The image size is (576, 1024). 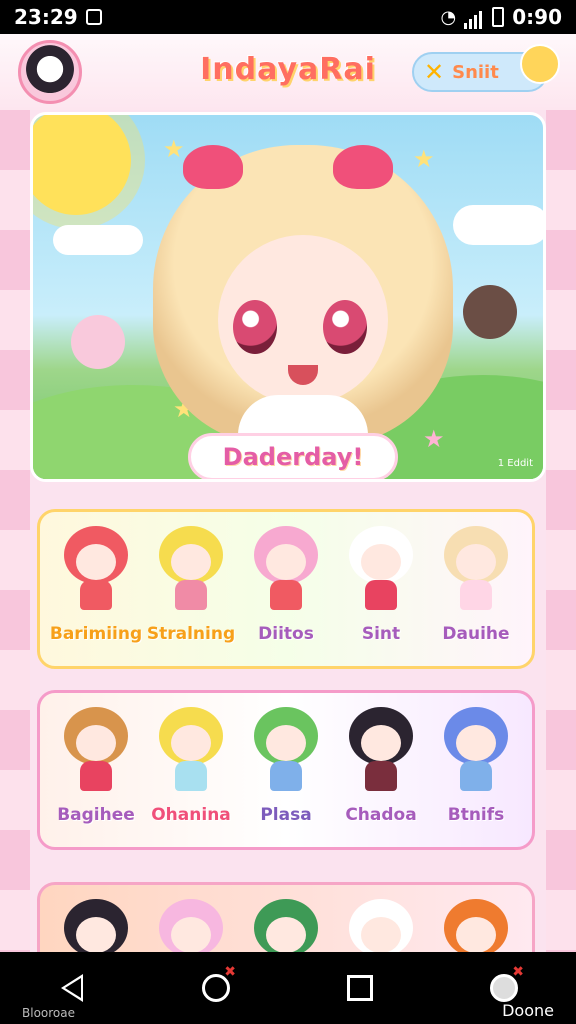 What do you see at coordinates (72, 988) in the screenshot?
I see `back-icon` at bounding box center [72, 988].